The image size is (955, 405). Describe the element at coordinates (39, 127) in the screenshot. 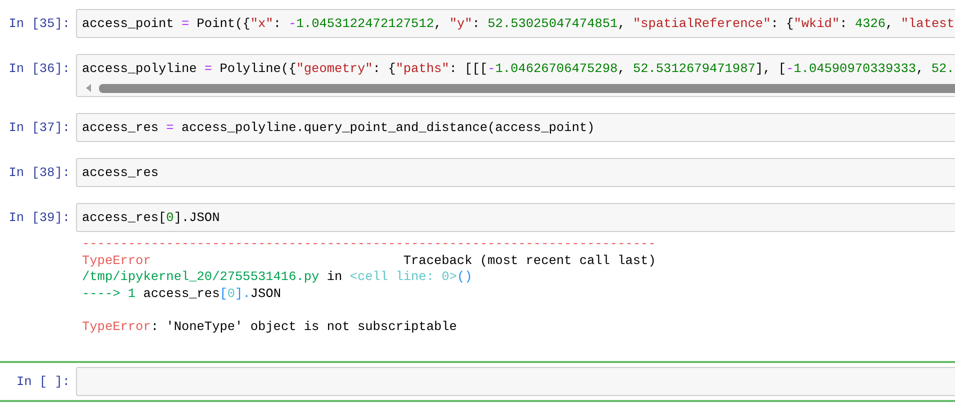

I see `input-prompt: In [37]:` at that location.